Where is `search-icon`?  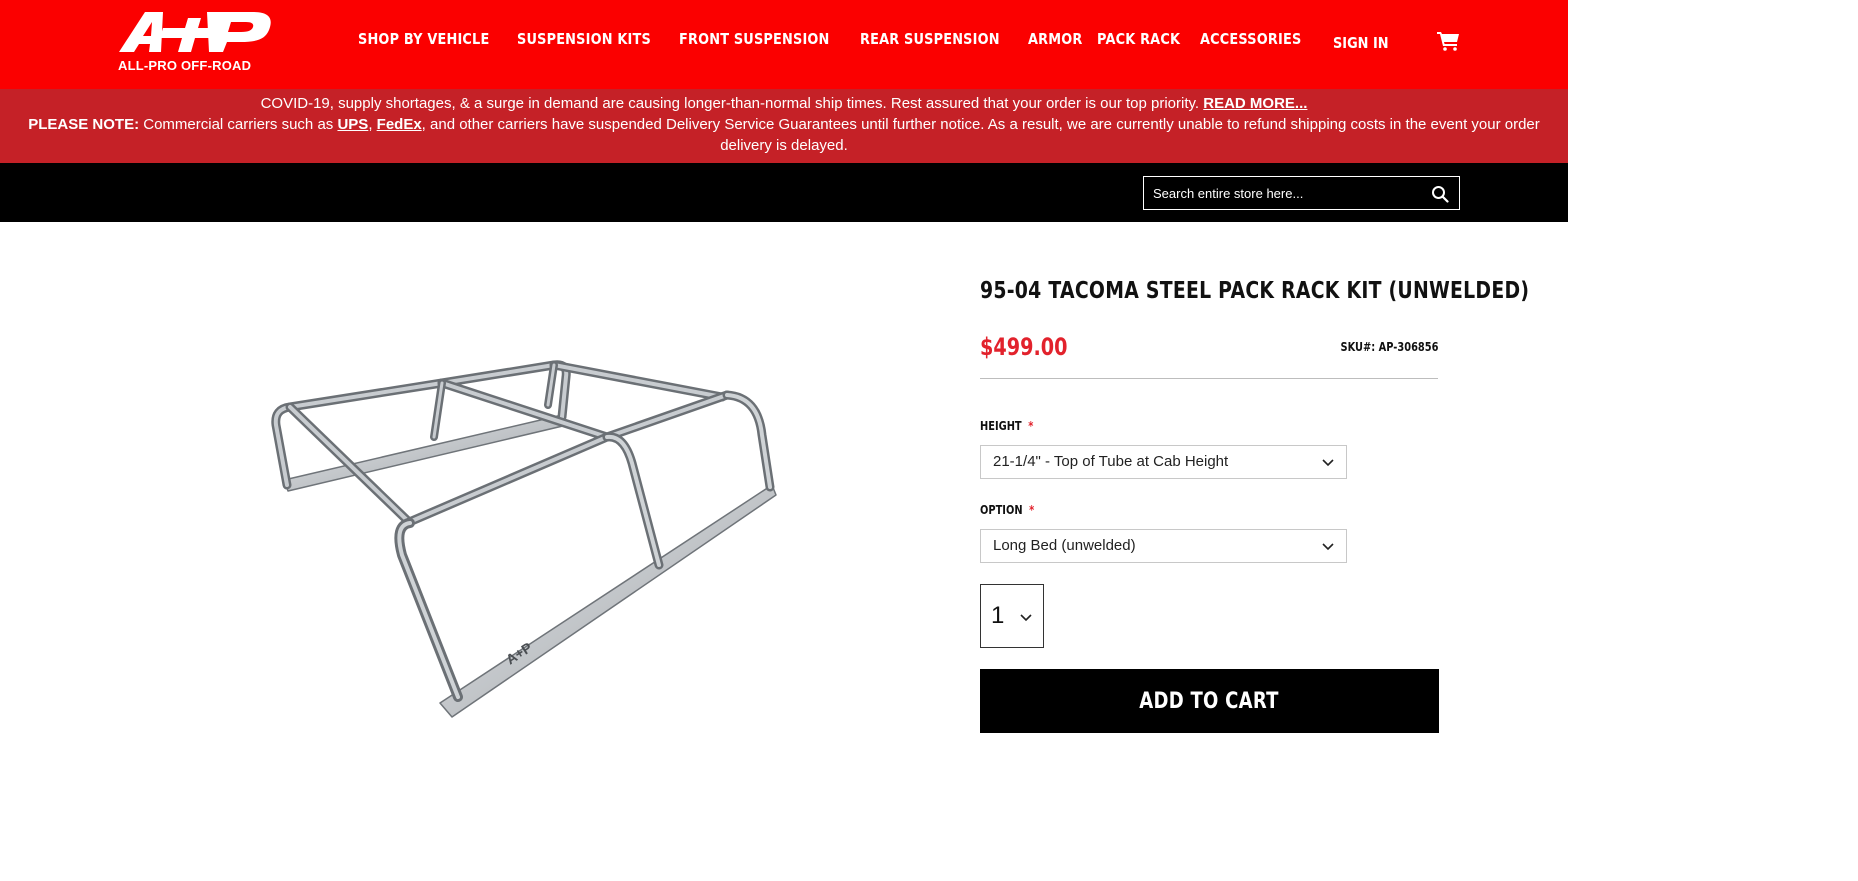
search-icon is located at coordinates (1440, 194).